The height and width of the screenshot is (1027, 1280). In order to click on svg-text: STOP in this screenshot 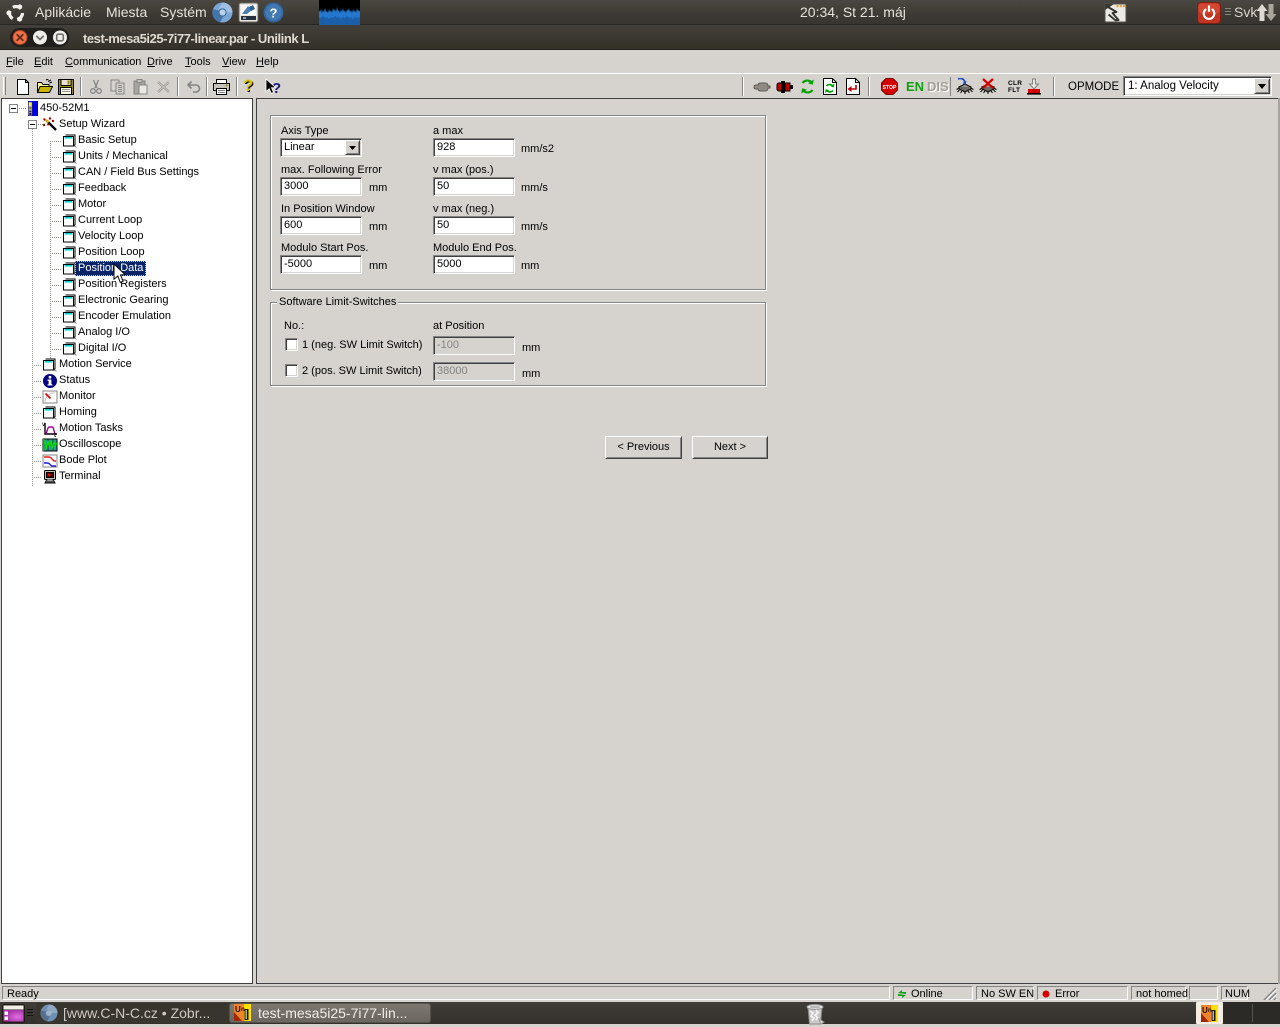, I will do `click(889, 88)`.